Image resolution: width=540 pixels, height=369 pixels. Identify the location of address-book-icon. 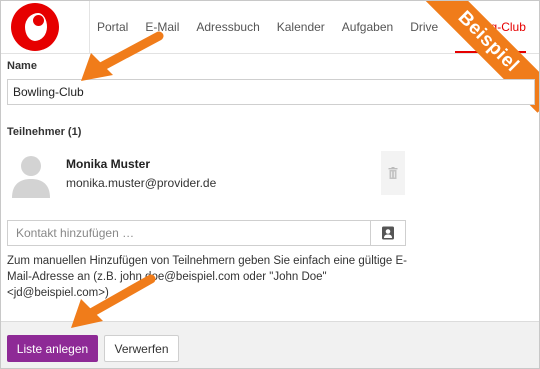
(388, 233).